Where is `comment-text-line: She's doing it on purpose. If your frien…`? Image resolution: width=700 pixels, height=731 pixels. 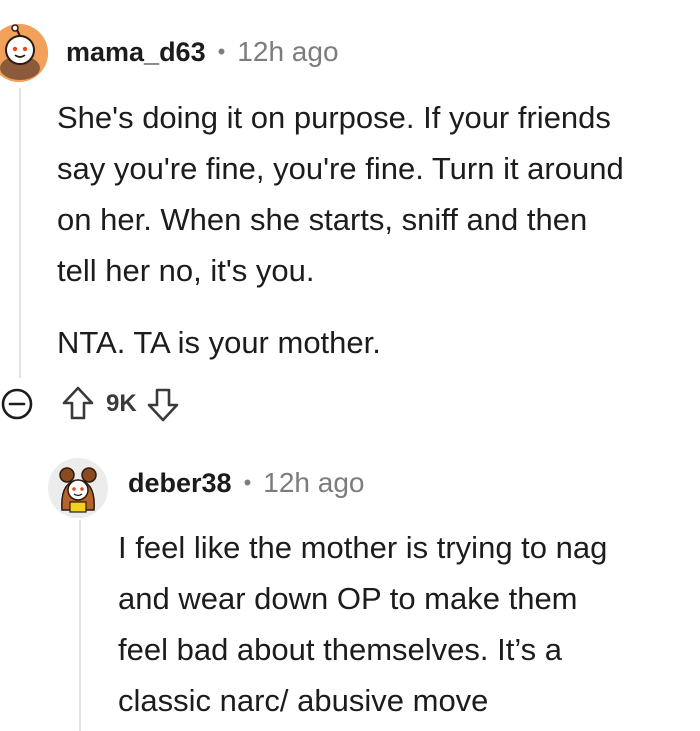
comment-text-line: She's doing it on purpose. If your frien… is located at coordinates (334, 117).